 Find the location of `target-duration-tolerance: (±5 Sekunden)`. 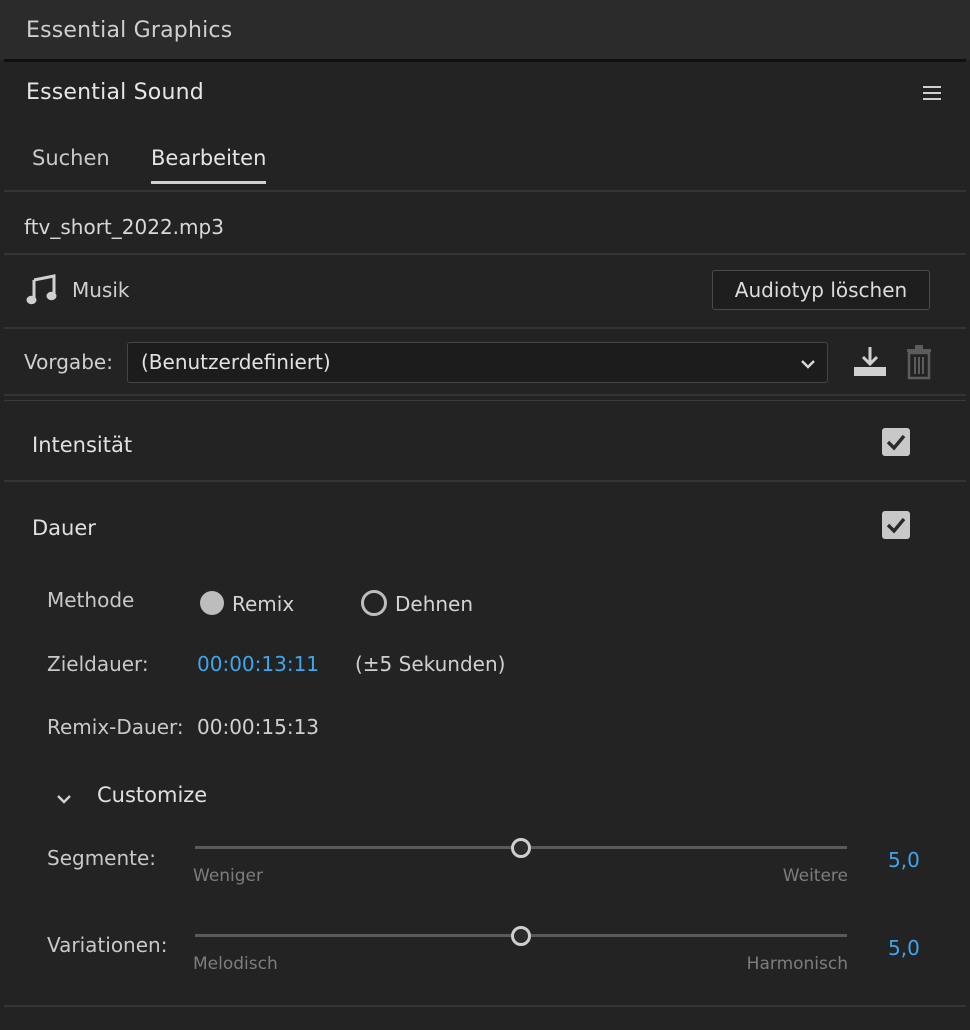

target-duration-tolerance: (±5 Sekunden) is located at coordinates (430, 664).